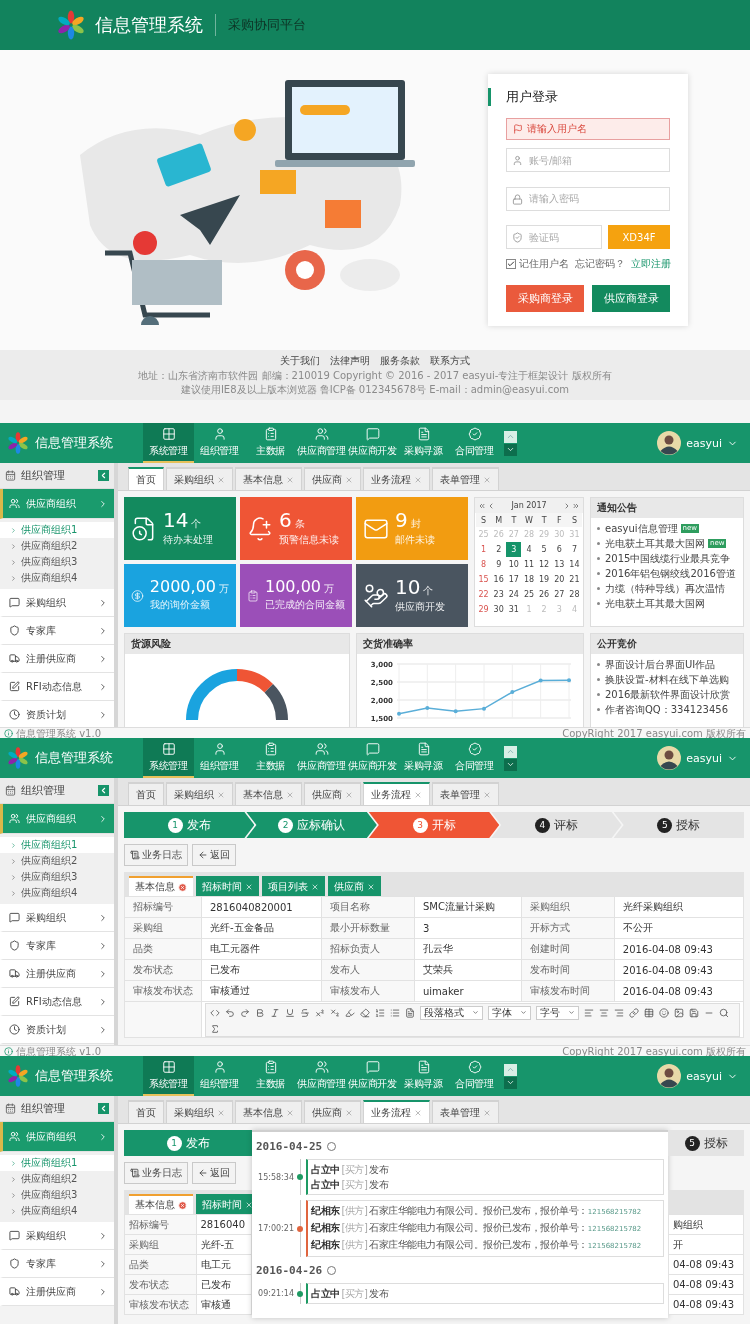 This screenshot has height=1324, width=750. Describe the element at coordinates (529, 564) in the screenshot. I see `calendar-day: 11` at that location.